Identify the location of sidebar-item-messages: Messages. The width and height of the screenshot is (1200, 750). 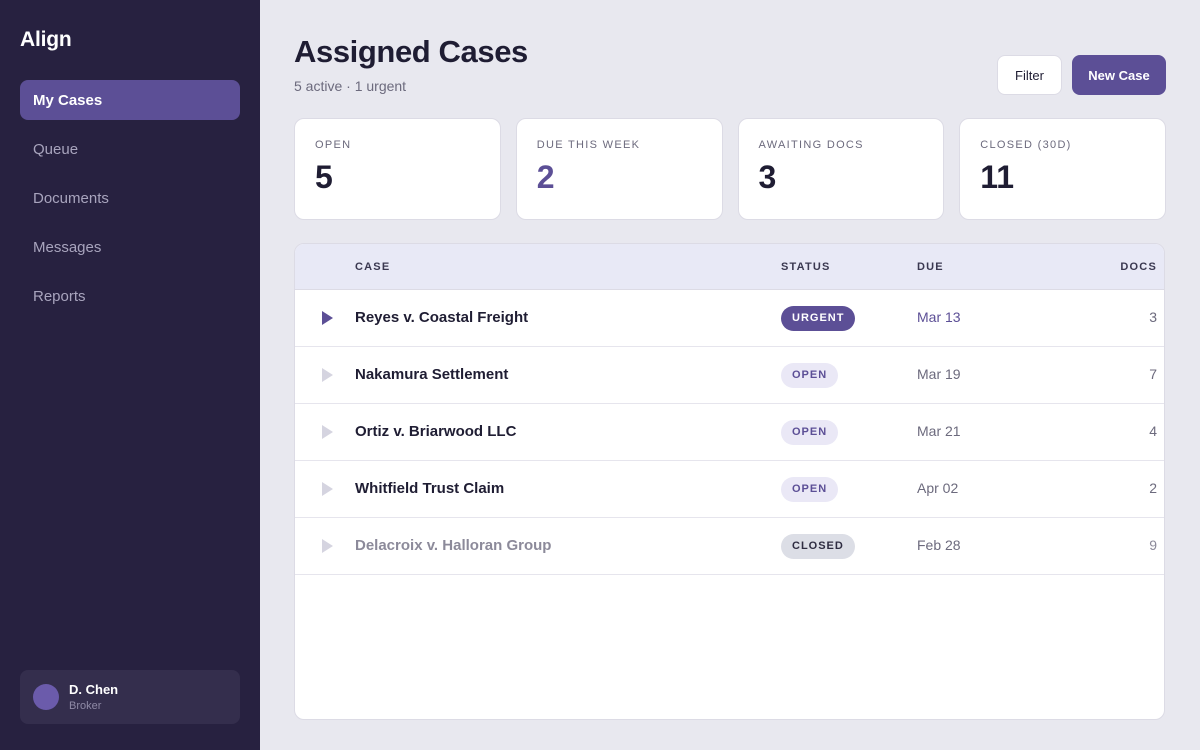
(130, 247).